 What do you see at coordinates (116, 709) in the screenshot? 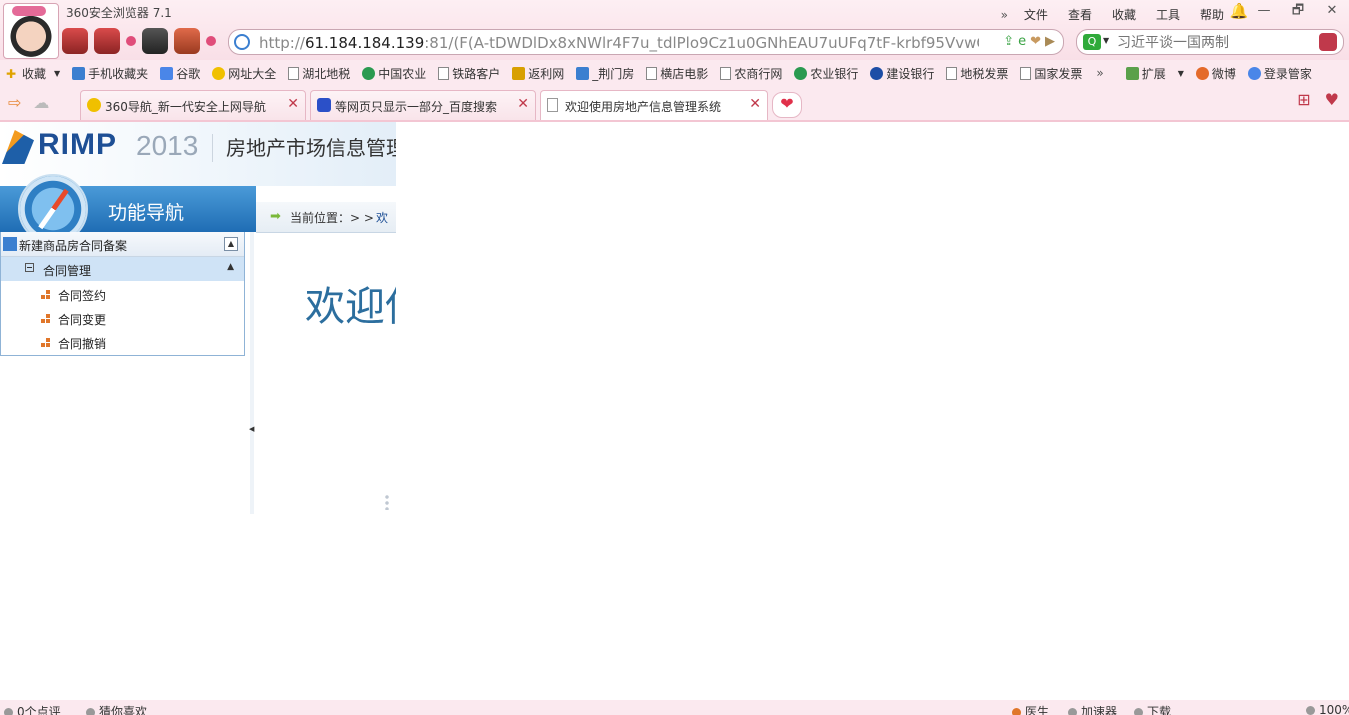
I see `guess-you-like: 猜你喜欢` at bounding box center [116, 709].